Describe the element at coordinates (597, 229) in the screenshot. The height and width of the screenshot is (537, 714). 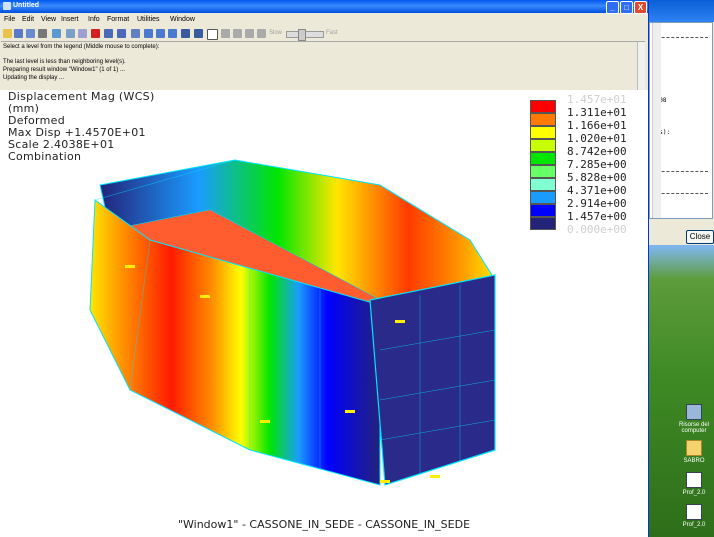
I see `legend-value: 0.000e+00` at that location.